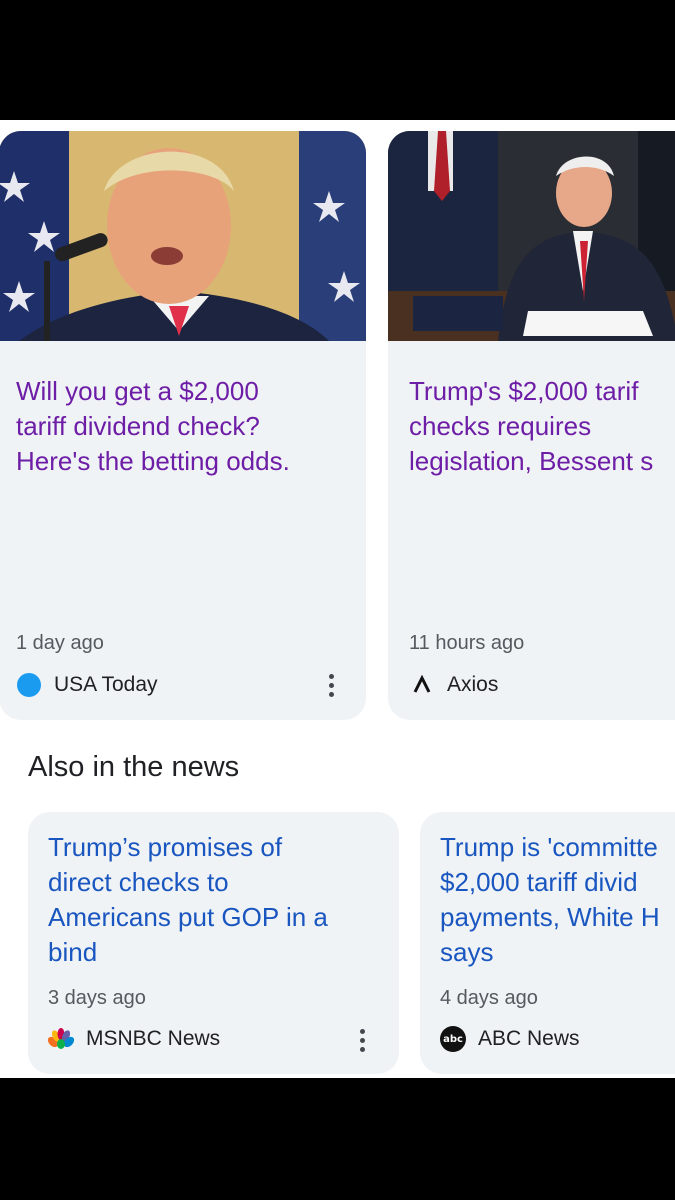 Image resolution: width=675 pixels, height=1200 pixels. What do you see at coordinates (60, 643) in the screenshot?
I see `story-timestamp: 1 day ago` at bounding box center [60, 643].